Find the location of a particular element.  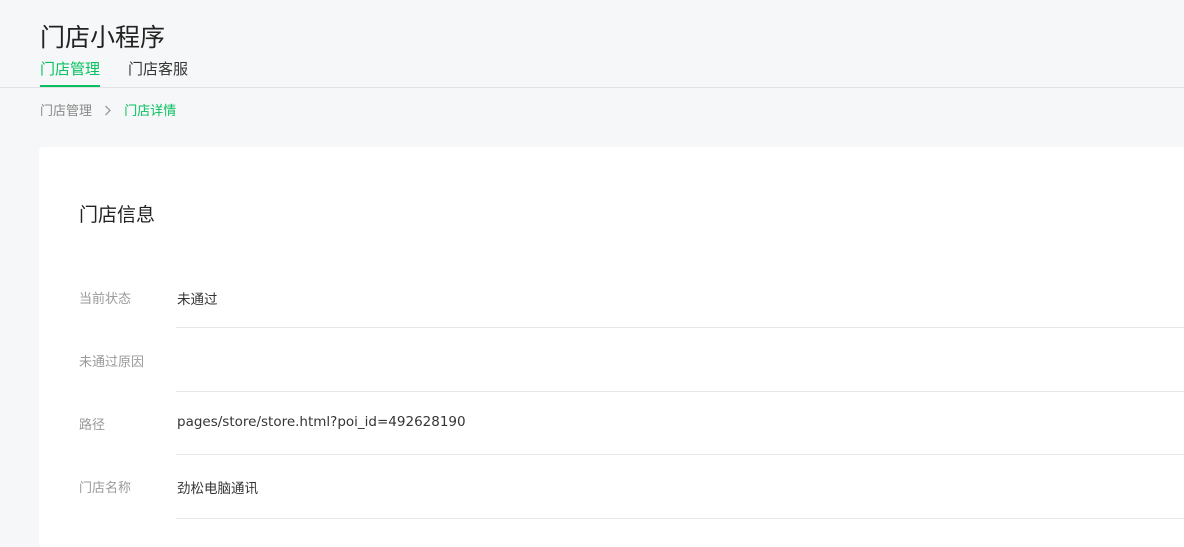

tab-store-management: 门店管理 is located at coordinates (70, 72).